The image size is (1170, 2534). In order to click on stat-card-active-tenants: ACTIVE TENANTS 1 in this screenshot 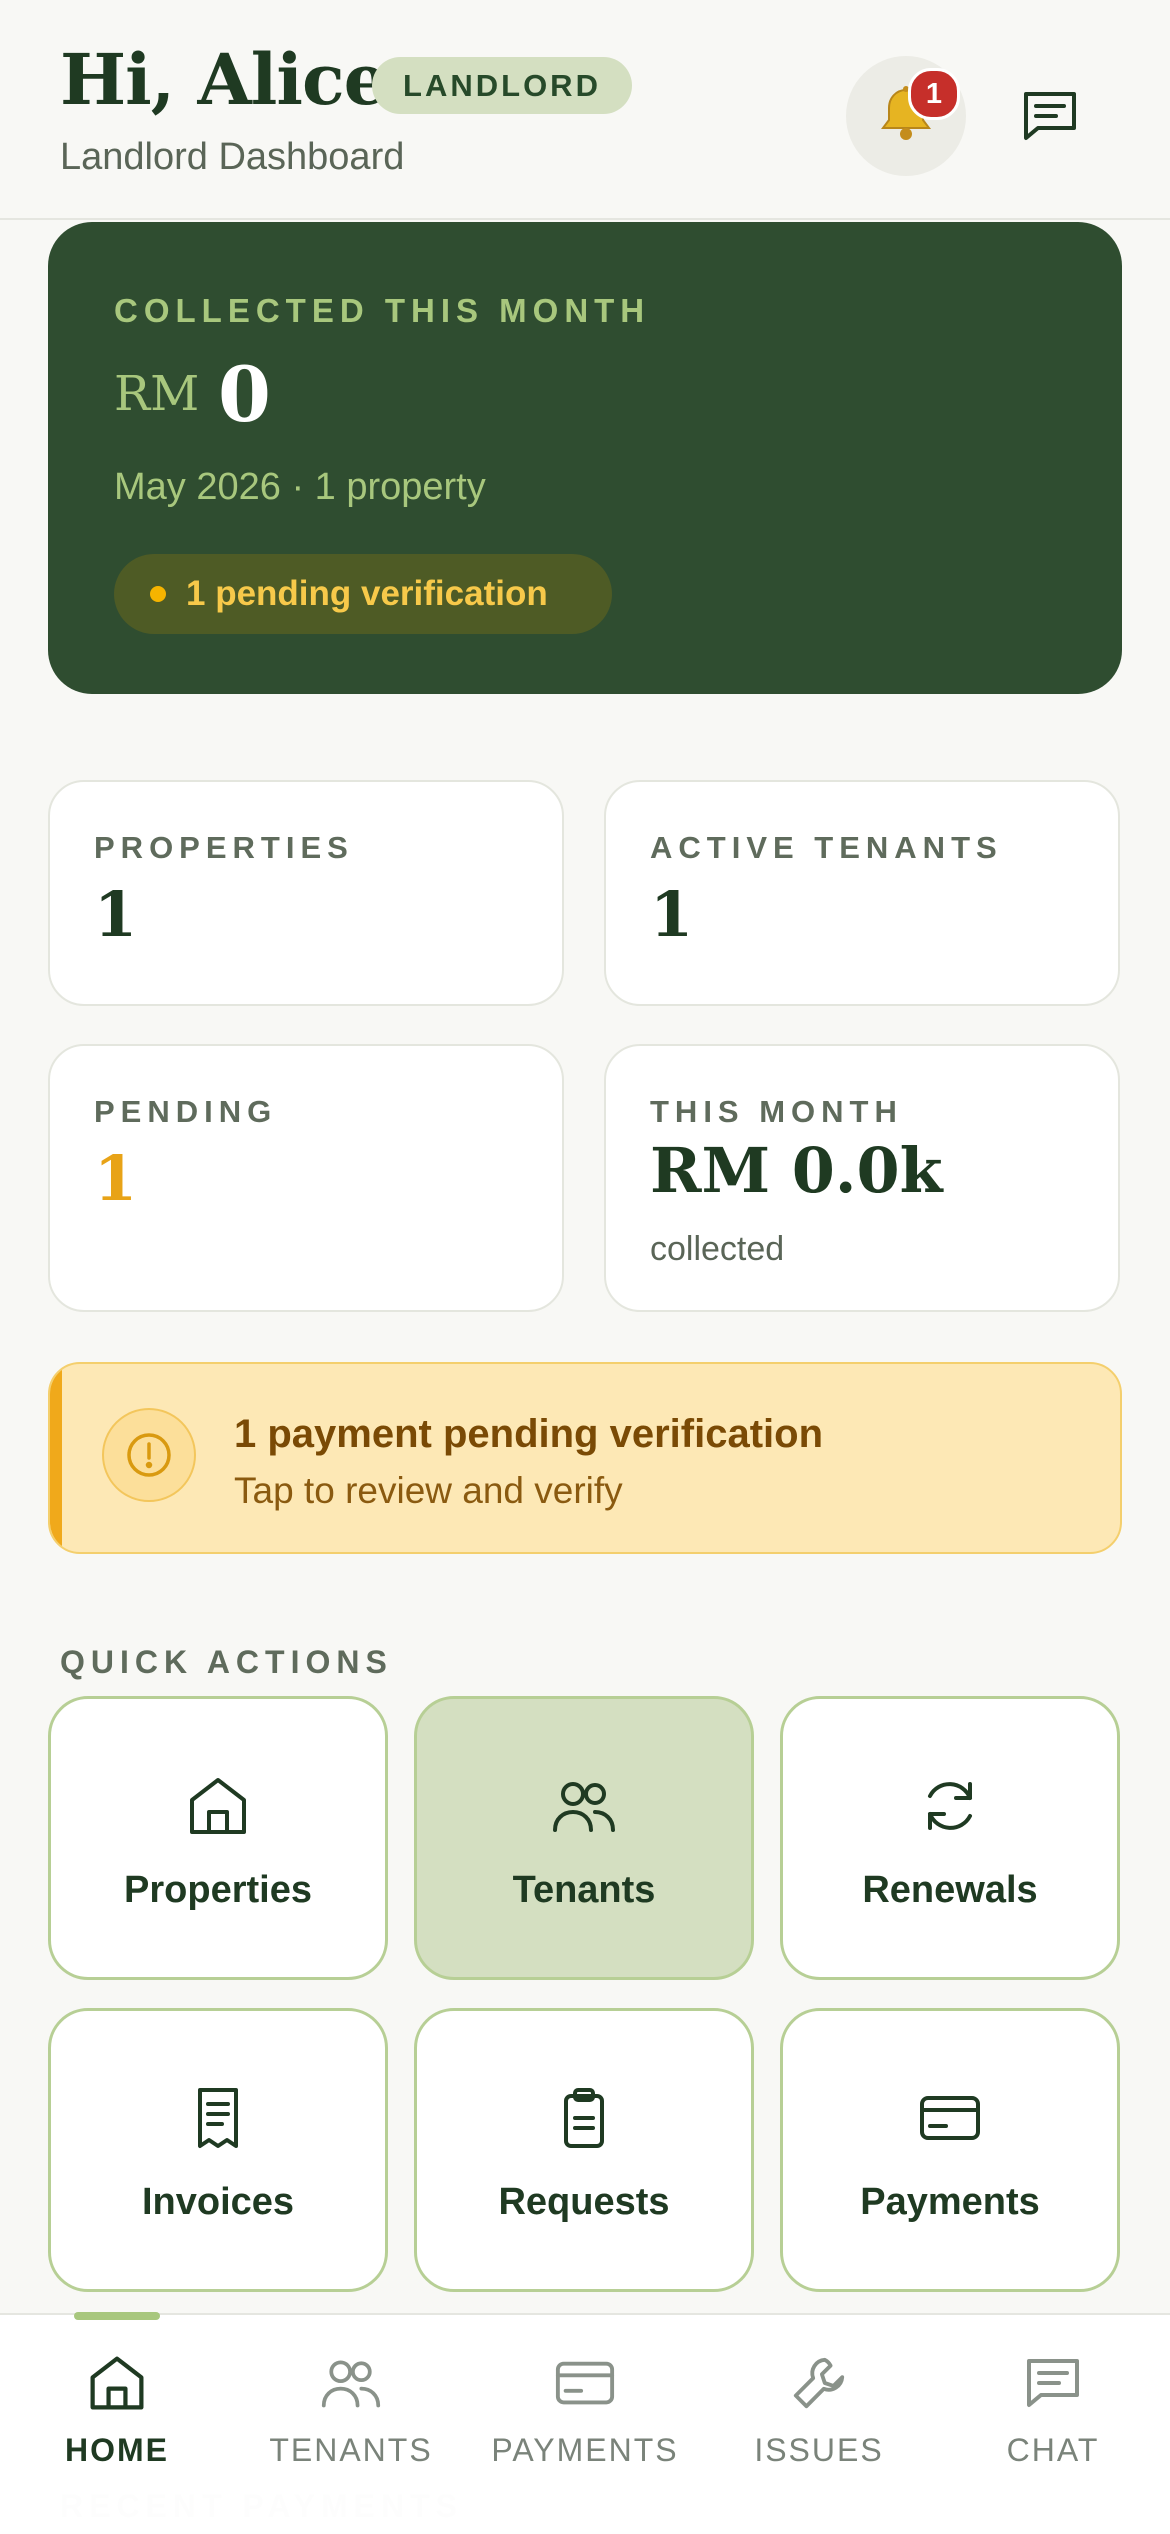, I will do `click(862, 893)`.